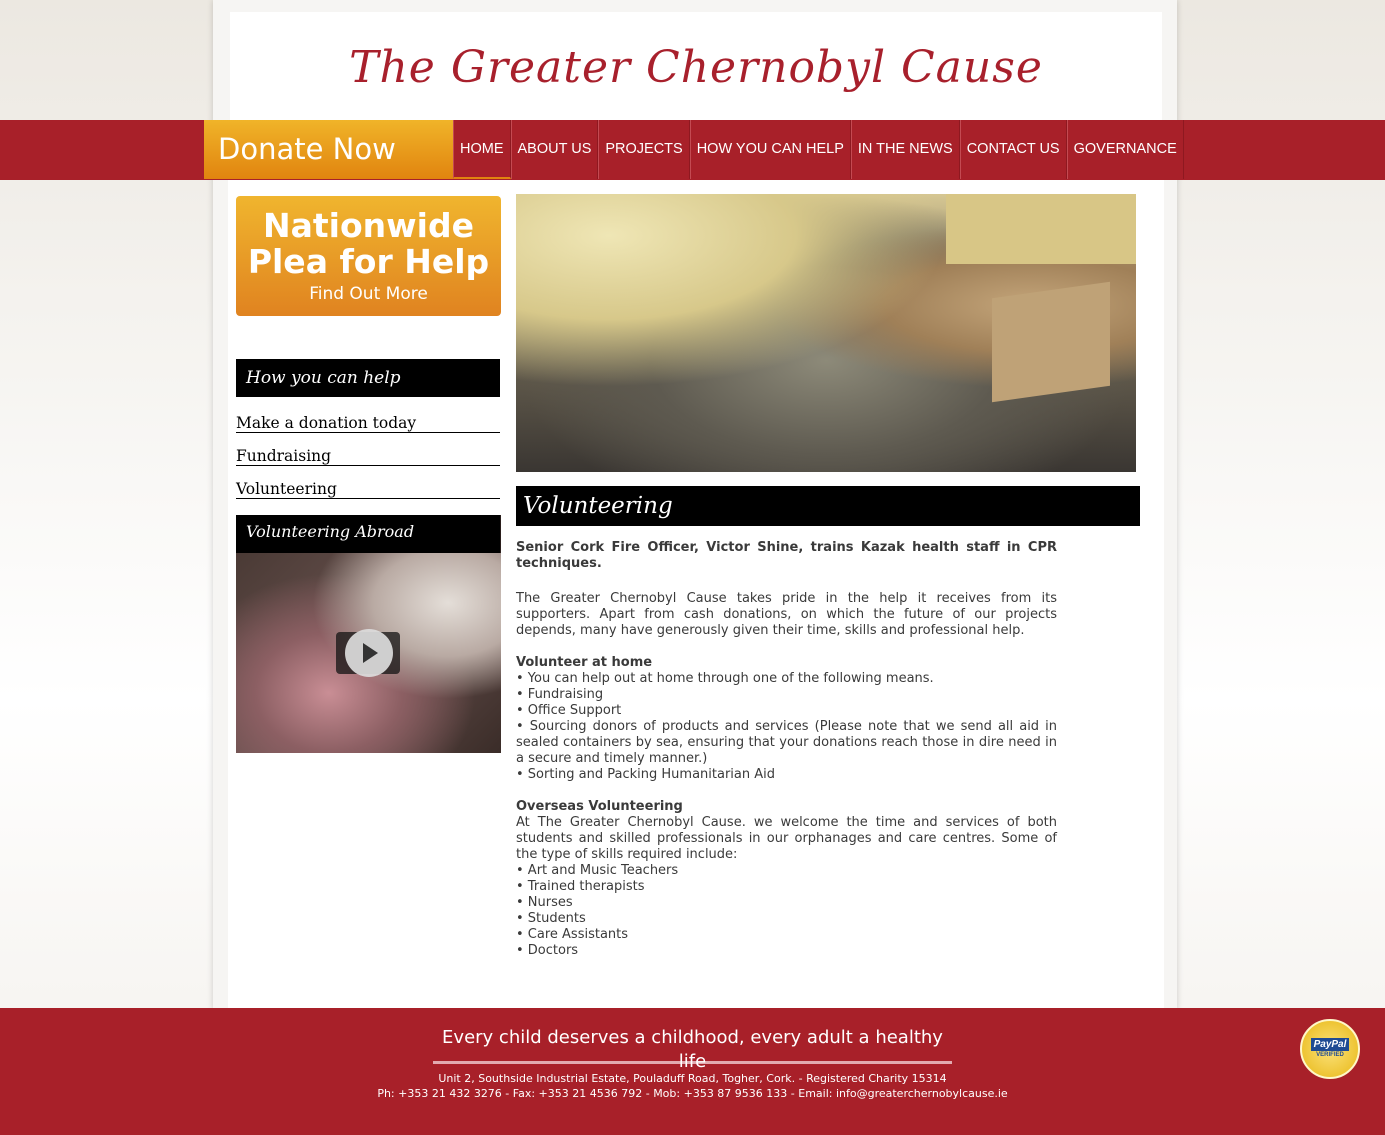 The width and height of the screenshot is (1385, 1135). What do you see at coordinates (1330, 1055) in the screenshot?
I see `paypal-verified-label: VERIFIED` at bounding box center [1330, 1055].